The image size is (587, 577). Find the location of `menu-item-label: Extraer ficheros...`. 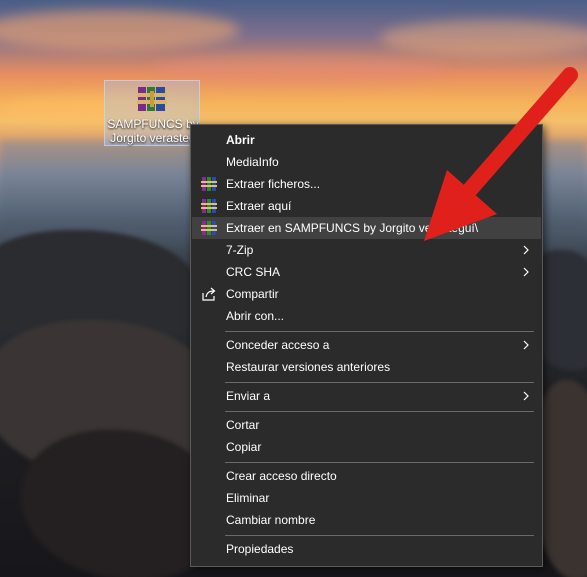

menu-item-label: Extraer ficheros... is located at coordinates (273, 184).